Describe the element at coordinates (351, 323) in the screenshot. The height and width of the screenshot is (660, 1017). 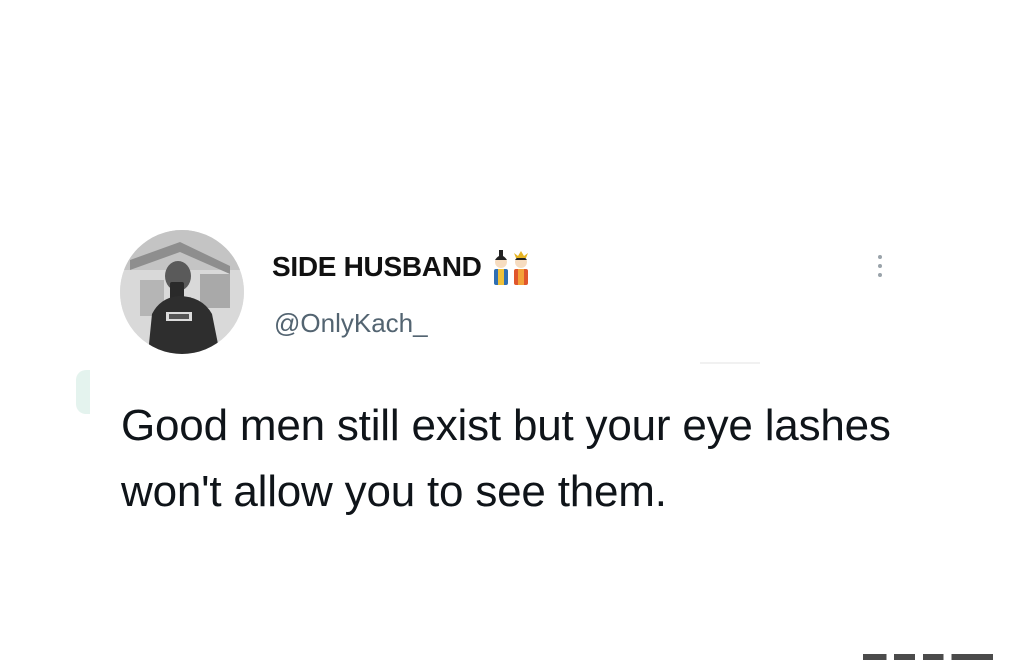
I see `user-handle: @OnlyKach_` at that location.